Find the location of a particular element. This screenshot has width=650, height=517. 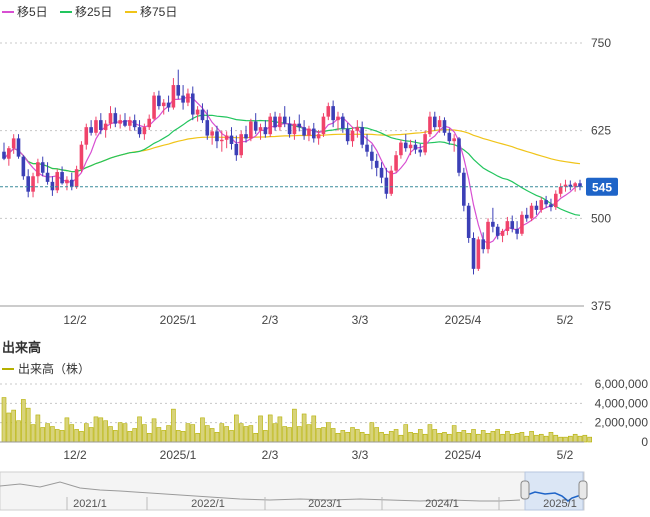

volume-legend: 出来高（株） is located at coordinates (46, 368).